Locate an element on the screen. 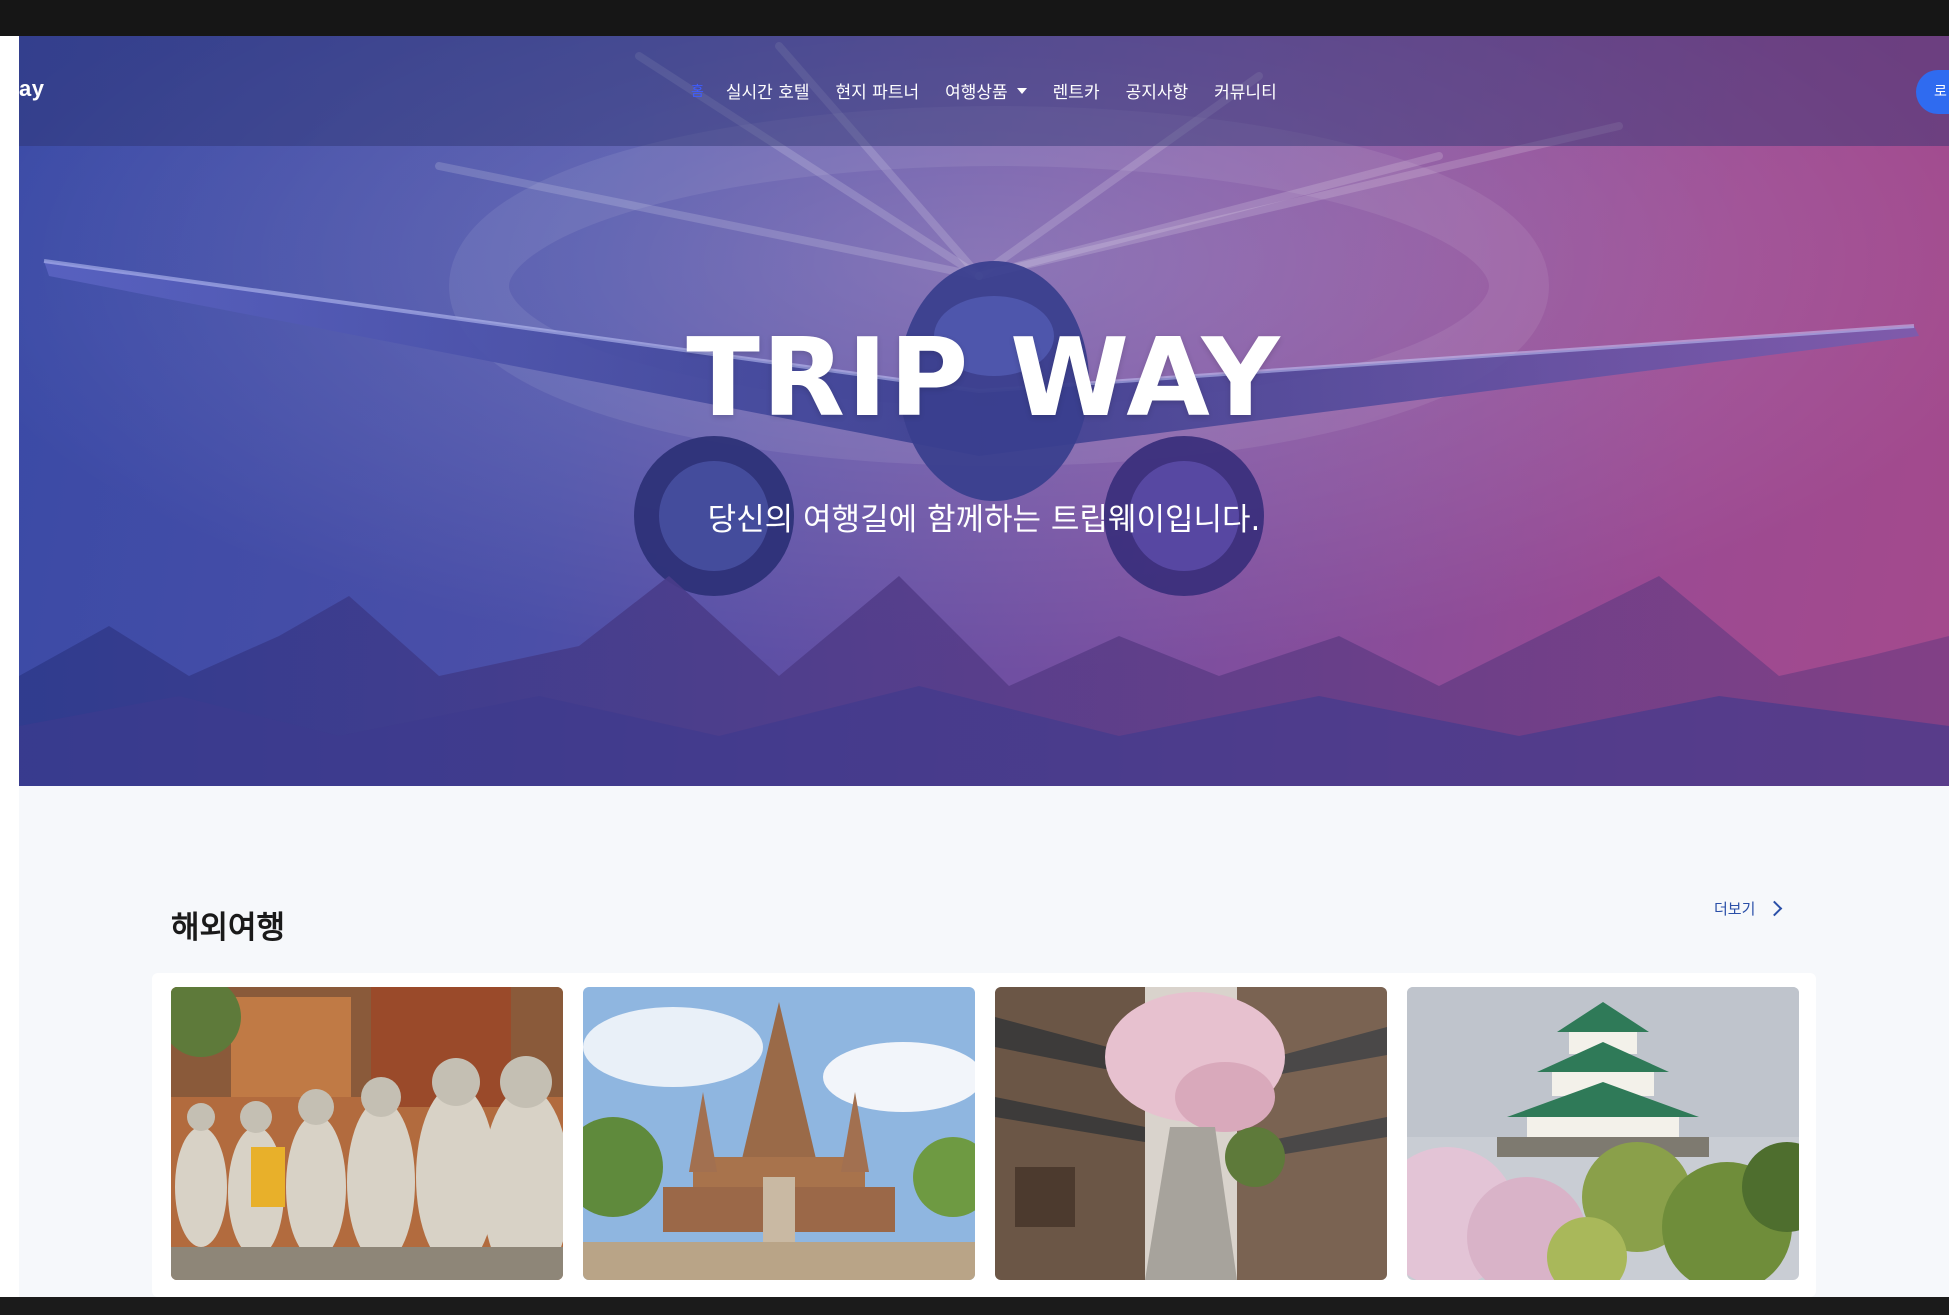 Image resolution: width=1949 pixels, height=1315 pixels. nav-item-travel-products: 여행상품 is located at coordinates (986, 90).